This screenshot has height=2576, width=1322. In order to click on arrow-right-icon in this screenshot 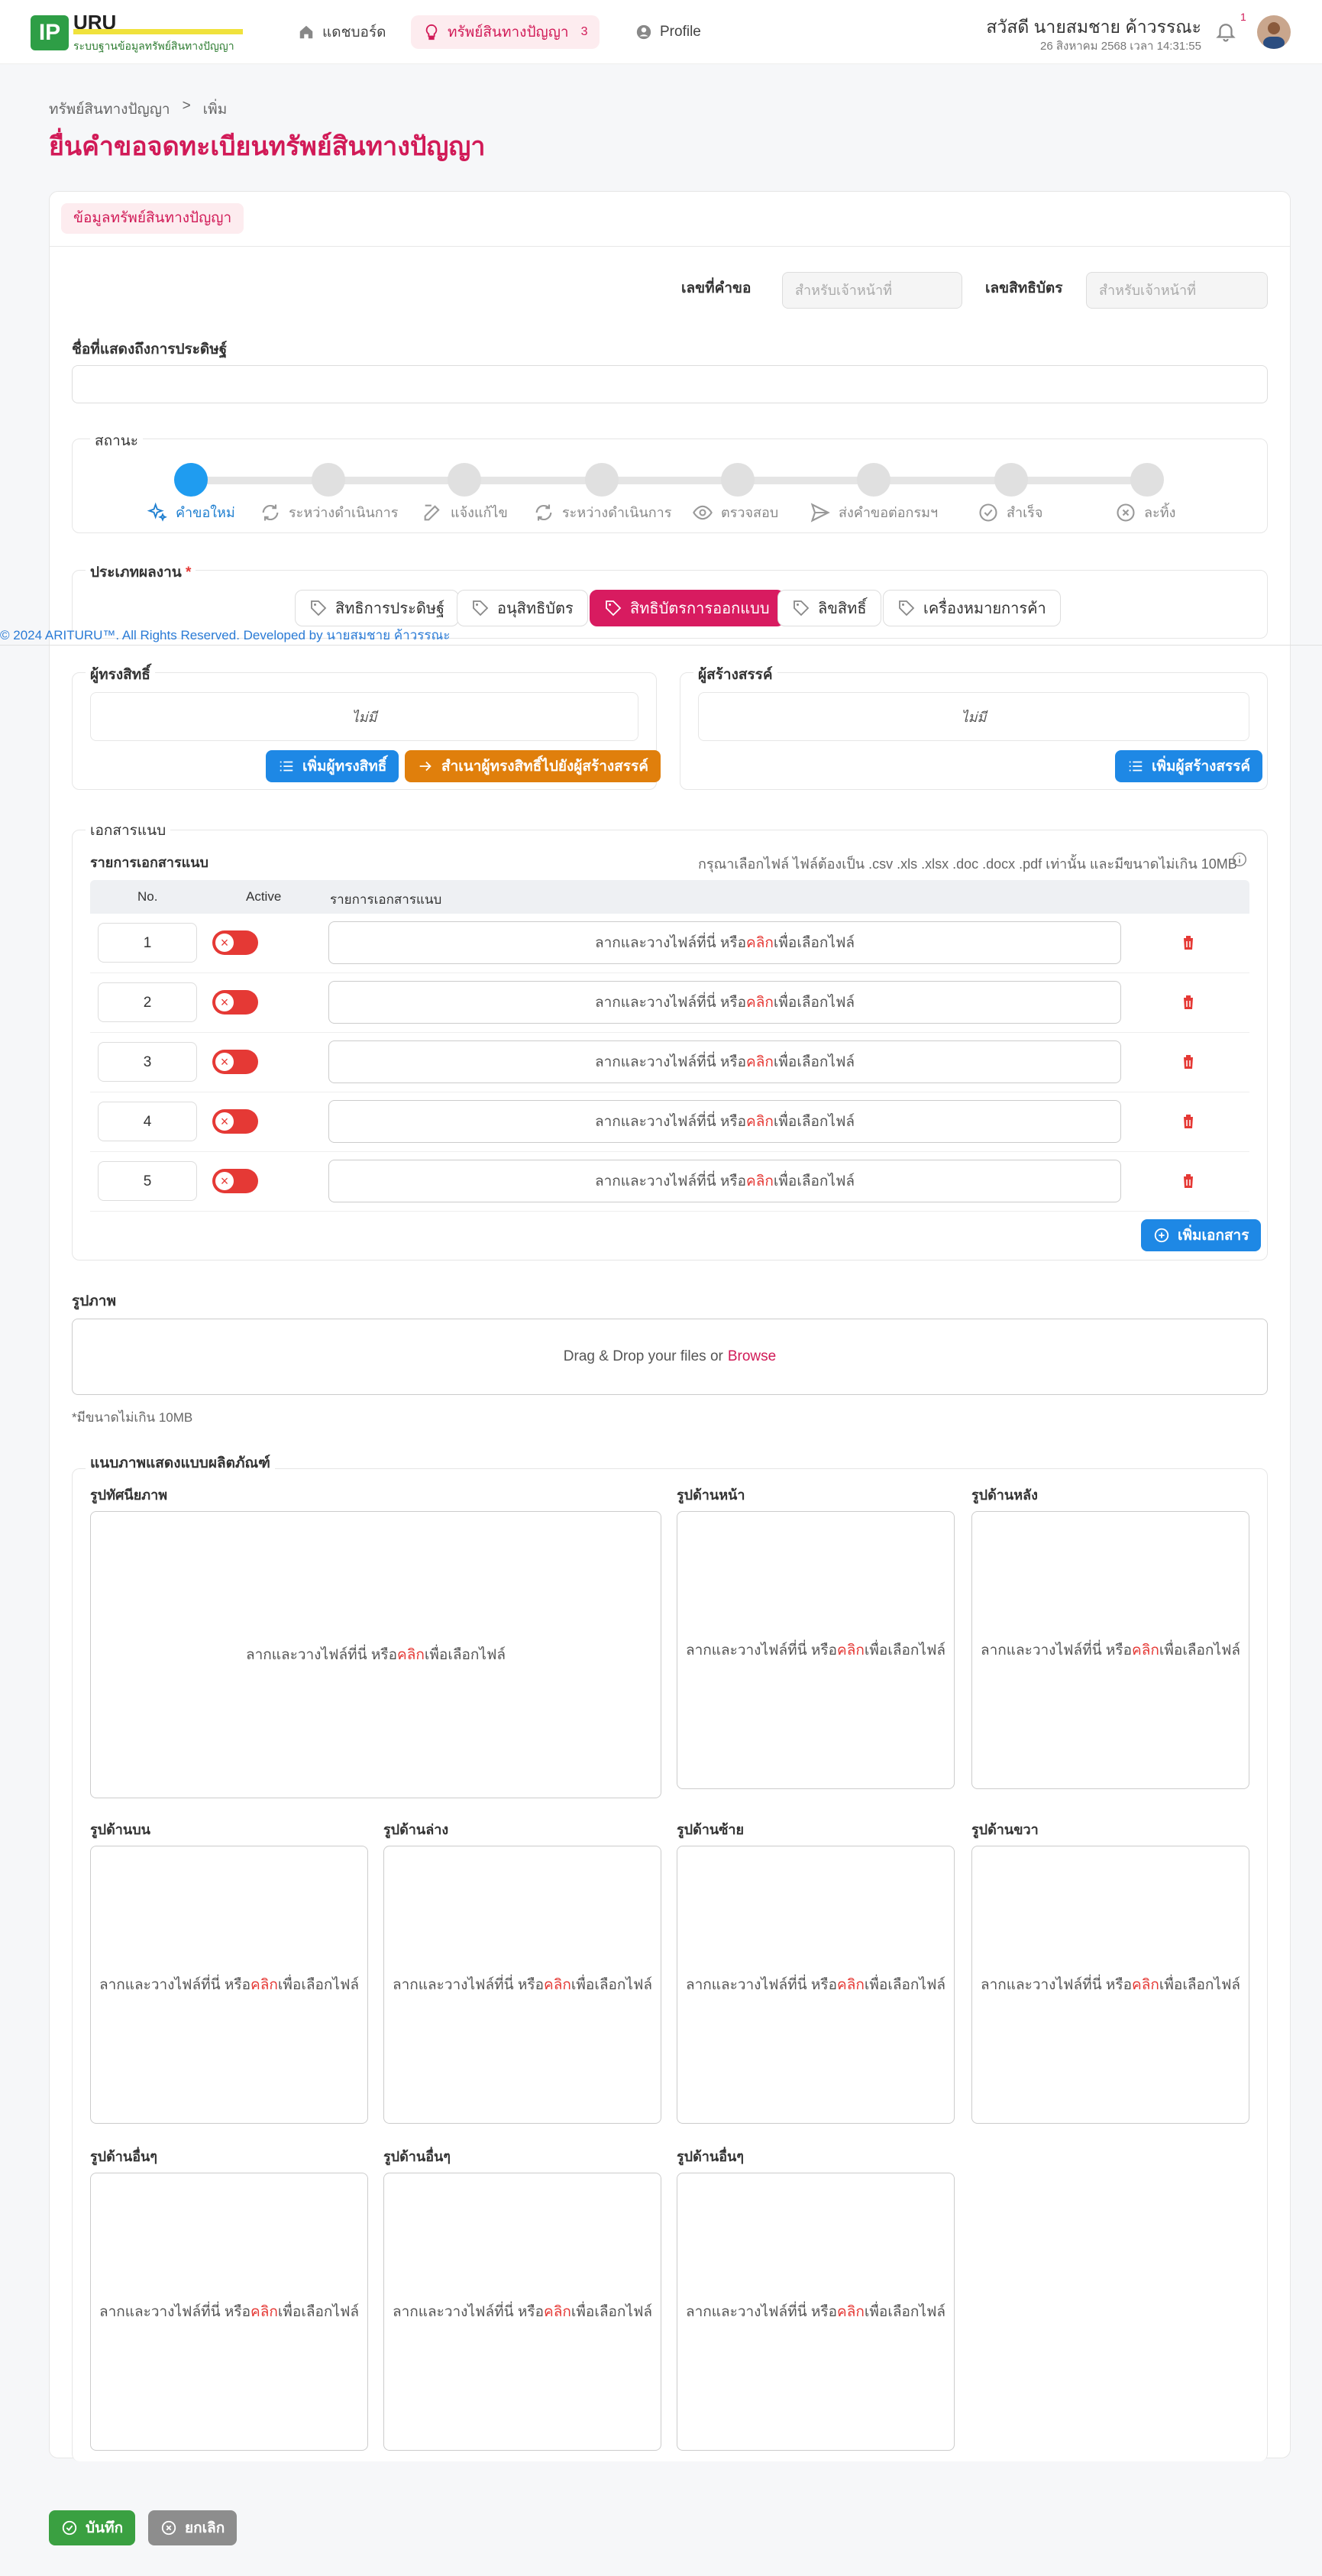, I will do `click(425, 766)`.